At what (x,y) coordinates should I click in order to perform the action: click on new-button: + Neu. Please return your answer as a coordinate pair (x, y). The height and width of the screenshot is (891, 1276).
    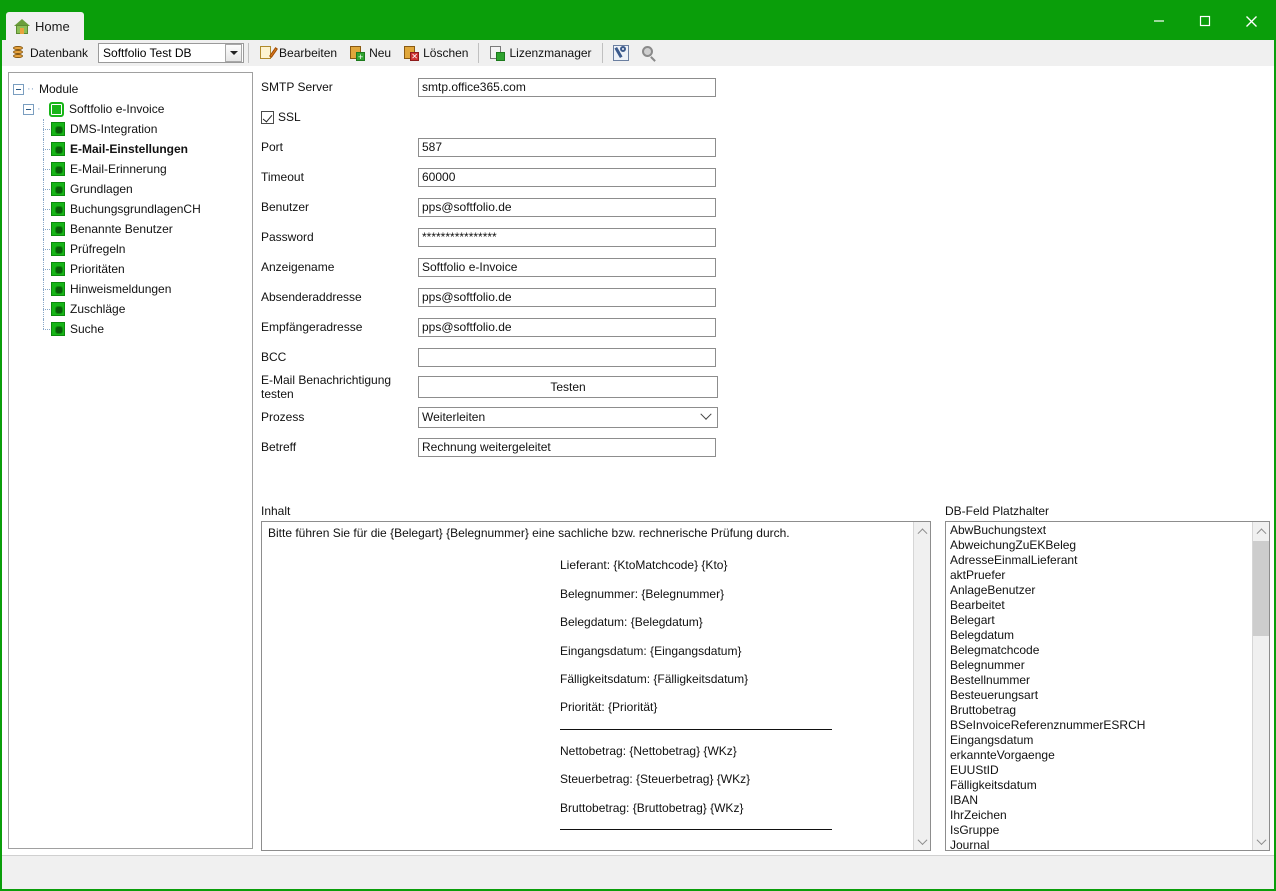
    Looking at the image, I should click on (370, 53).